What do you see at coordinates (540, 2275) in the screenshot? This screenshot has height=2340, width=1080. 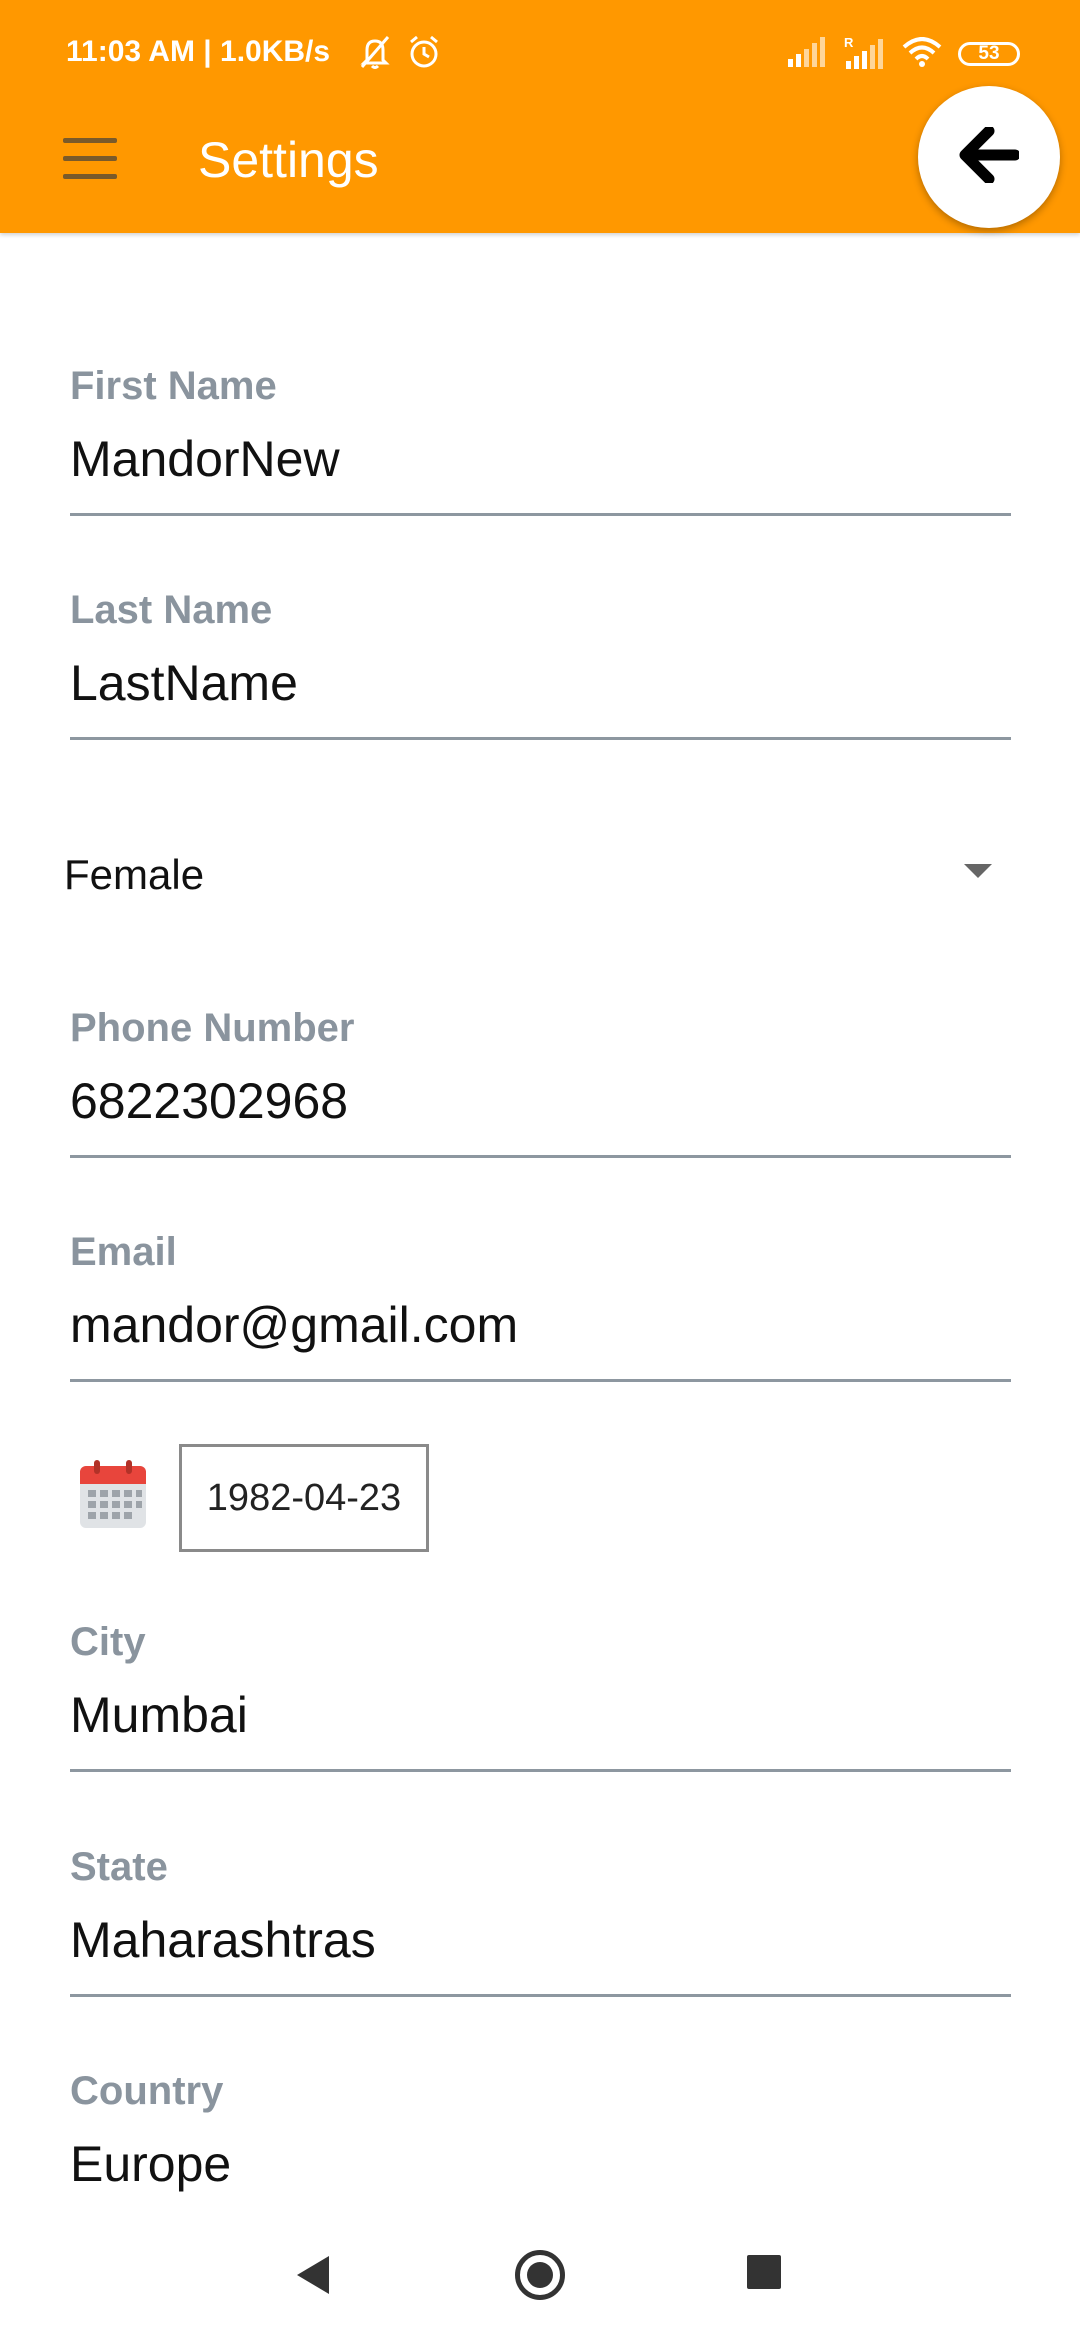 I see `circle-home-icon` at bounding box center [540, 2275].